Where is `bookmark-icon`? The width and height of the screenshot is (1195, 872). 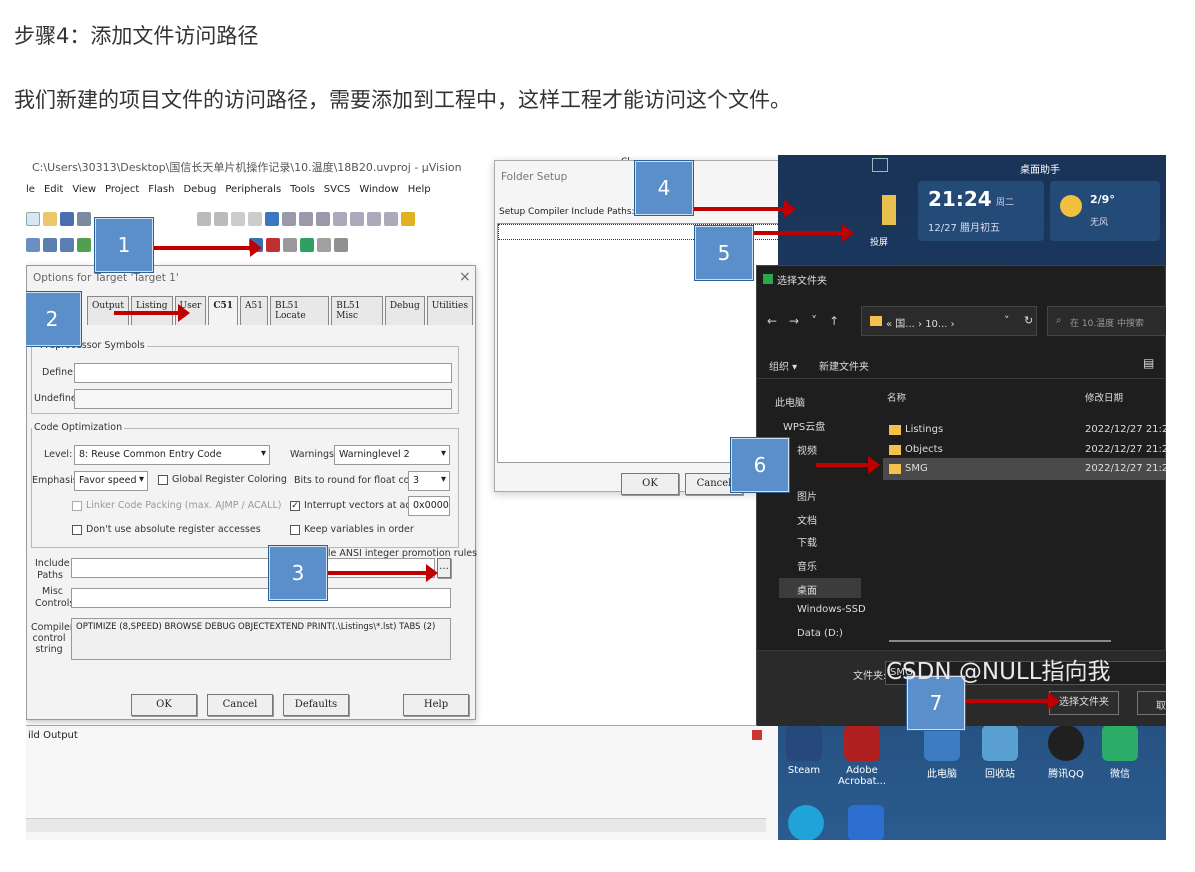
bookmark-icon is located at coordinates (272, 219).